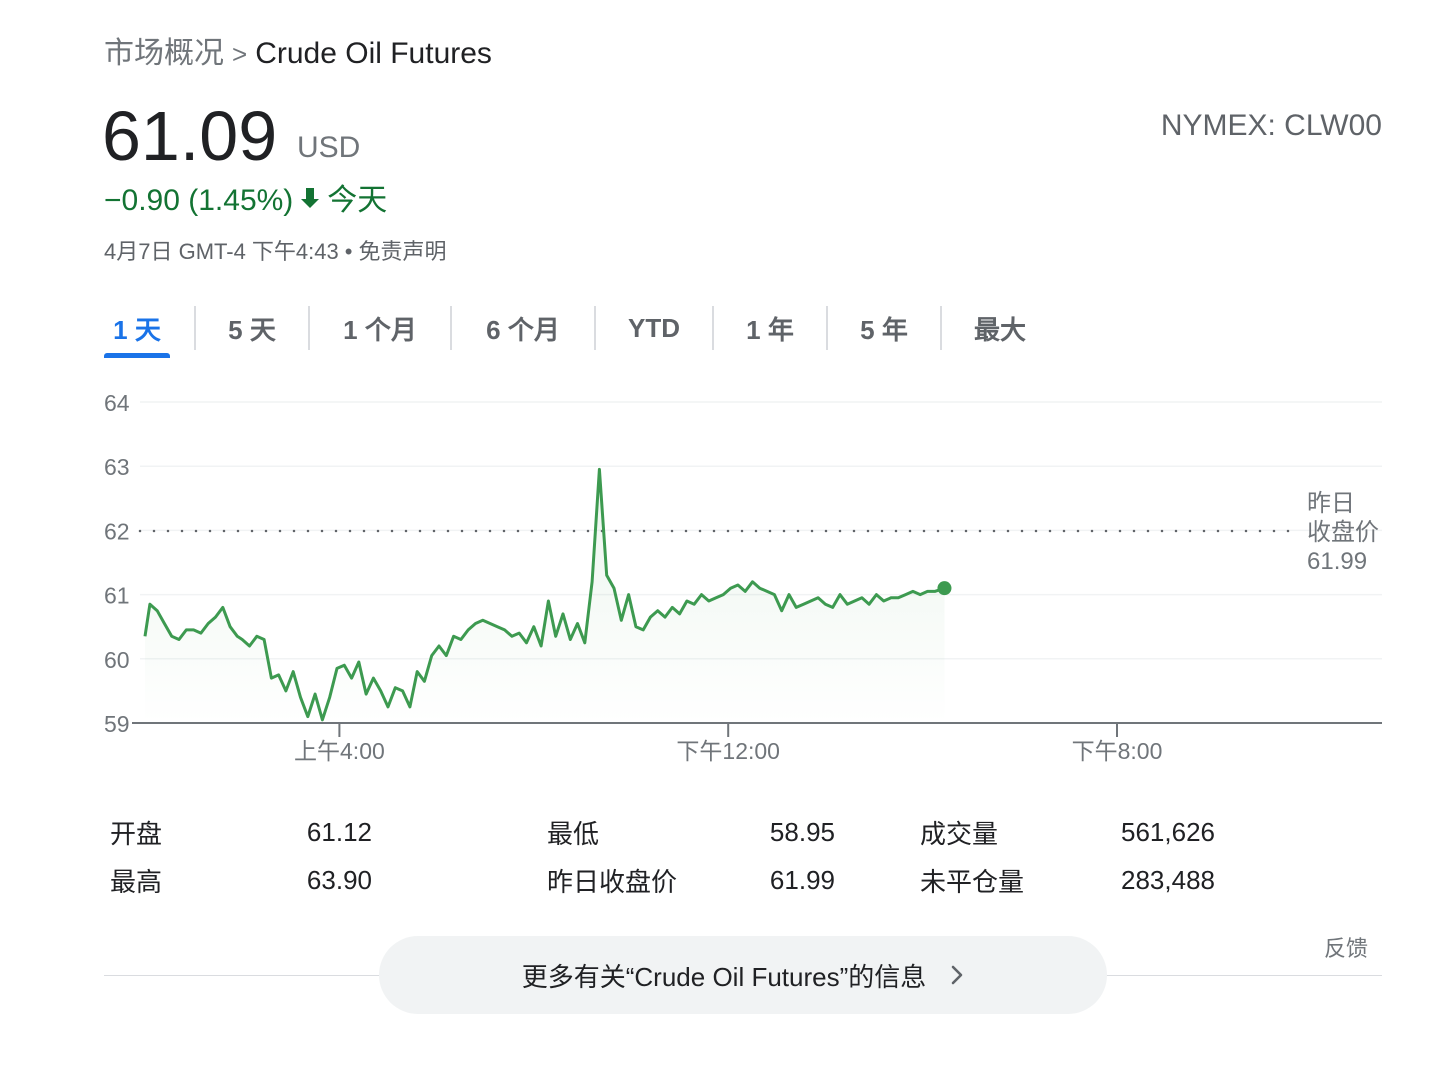 The image size is (1440, 1085). What do you see at coordinates (164, 53) in the screenshot?
I see `breadcrumb-parent-link: 市场概况` at bounding box center [164, 53].